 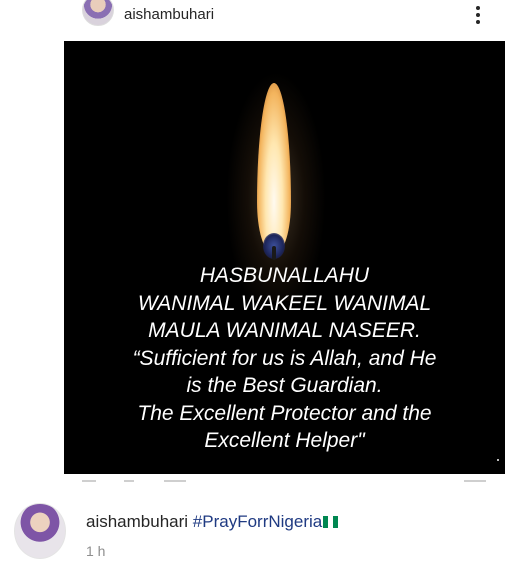 I want to click on candle-wick, so click(x=274, y=253).